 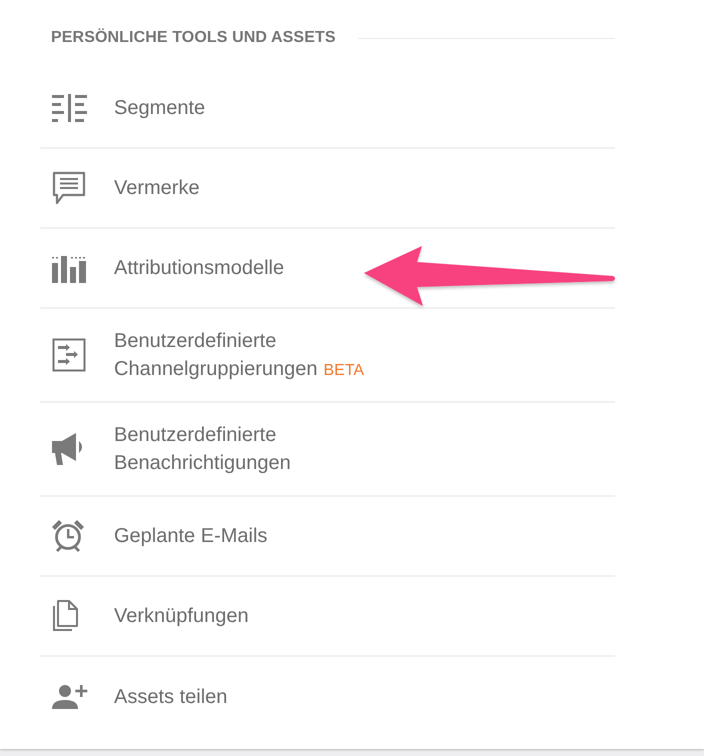 I want to click on menu-item-label: Segmente, so click(x=160, y=108).